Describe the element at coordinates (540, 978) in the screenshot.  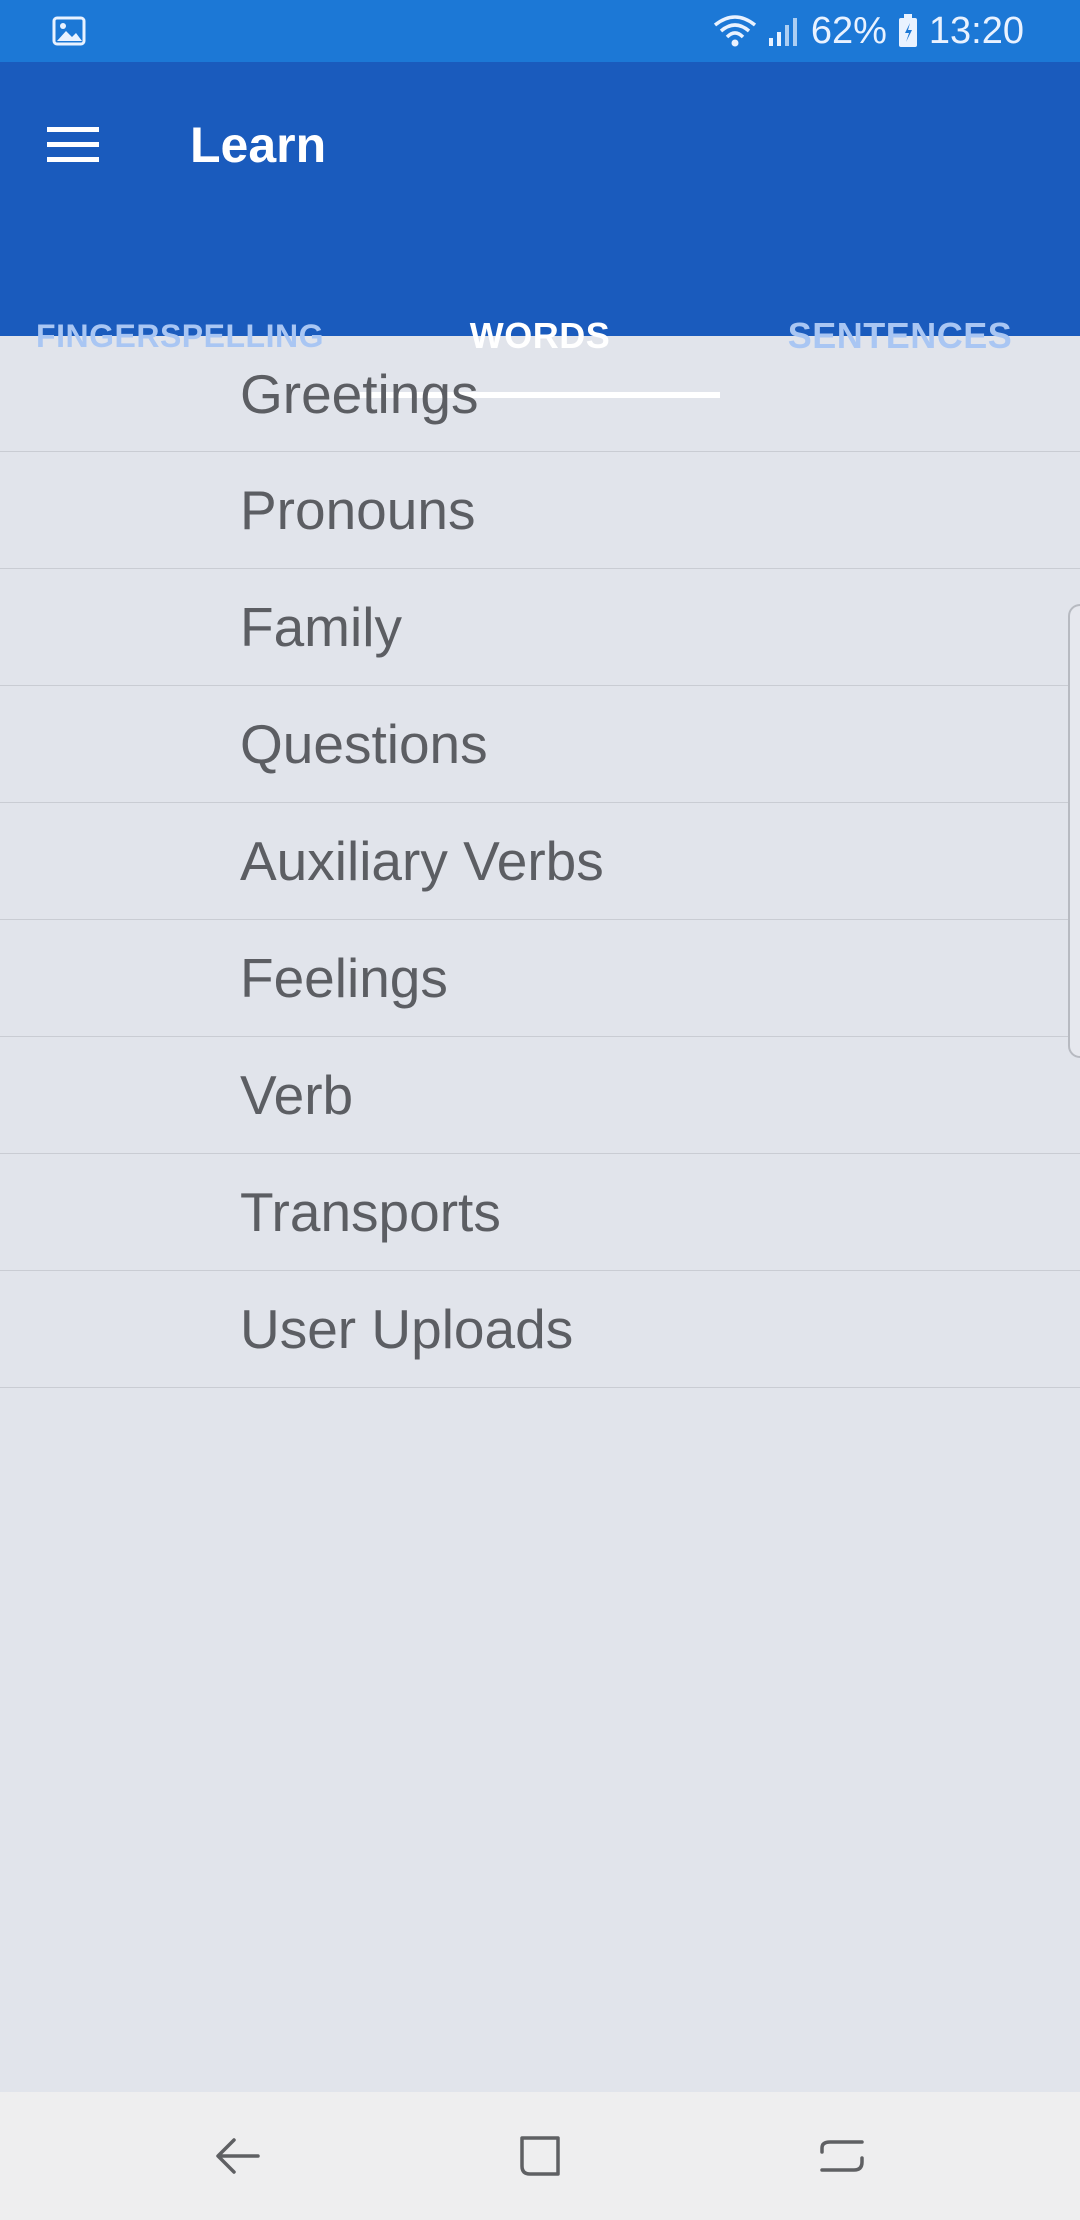
I see `list-item-feelings: Feelings` at that location.